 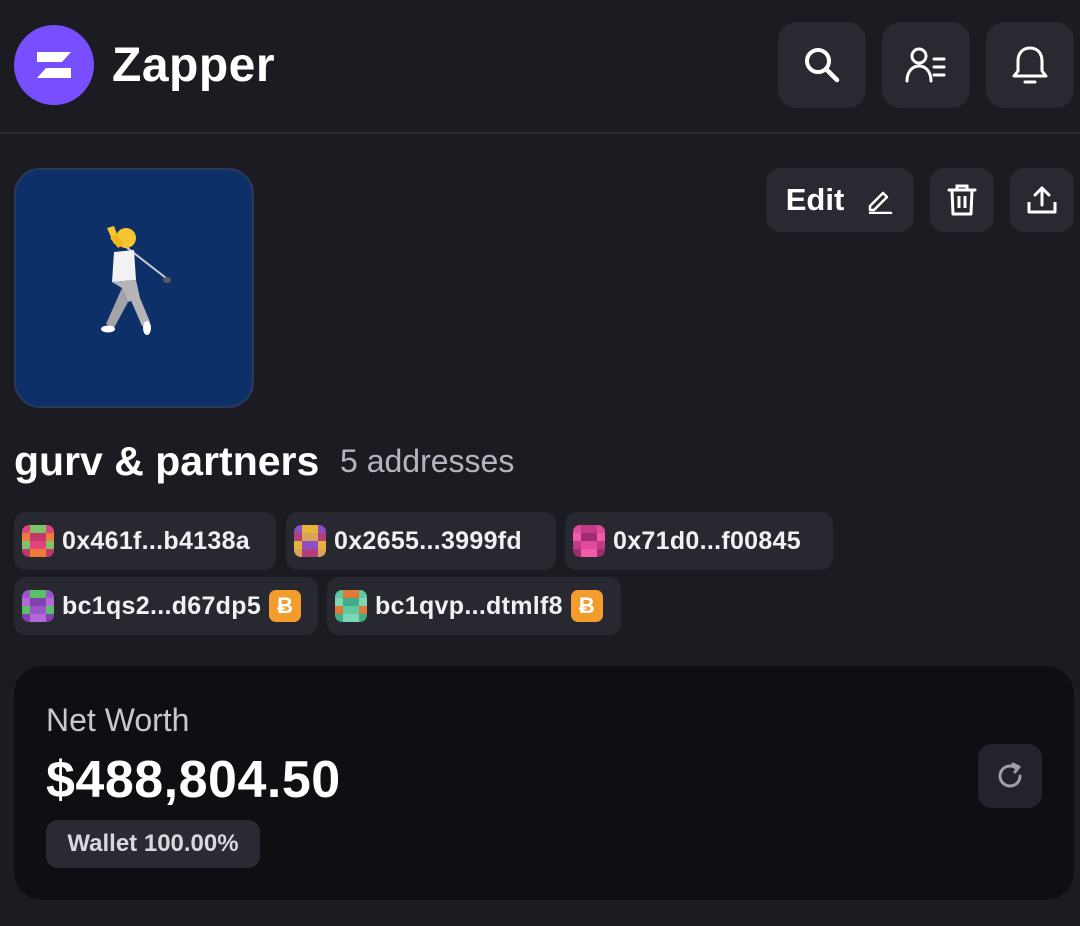 I want to click on edit-label: Edit, so click(x=815, y=199).